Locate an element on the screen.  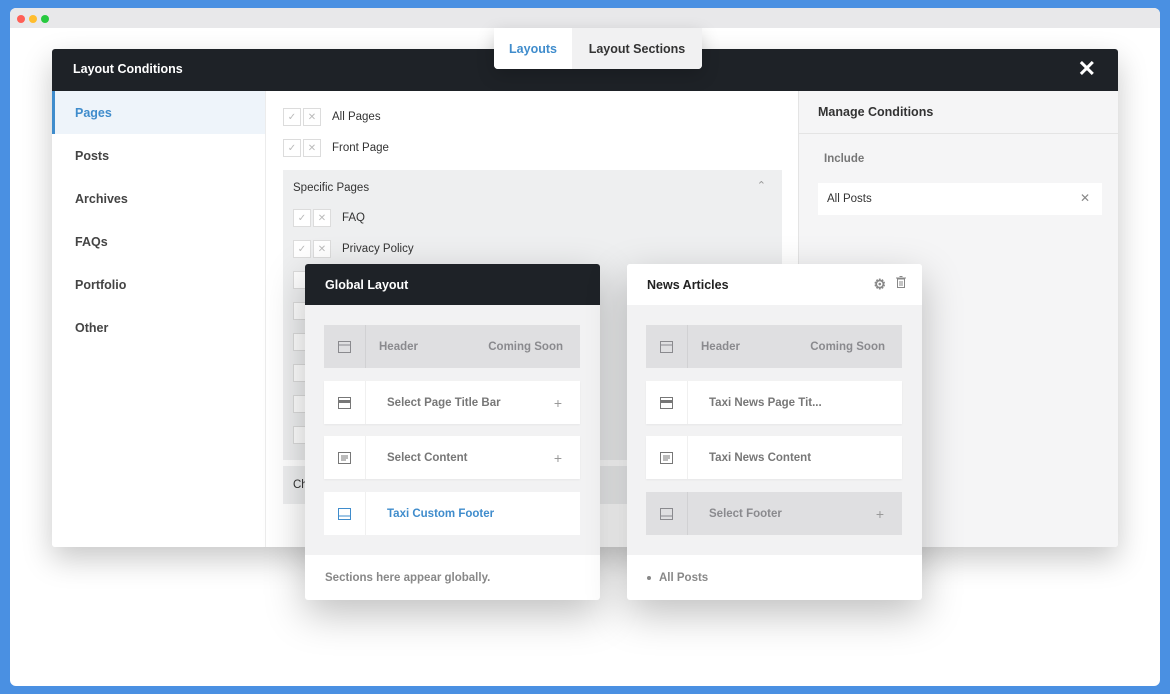
sidebar-item-faqs: FAQs is located at coordinates (158, 241).